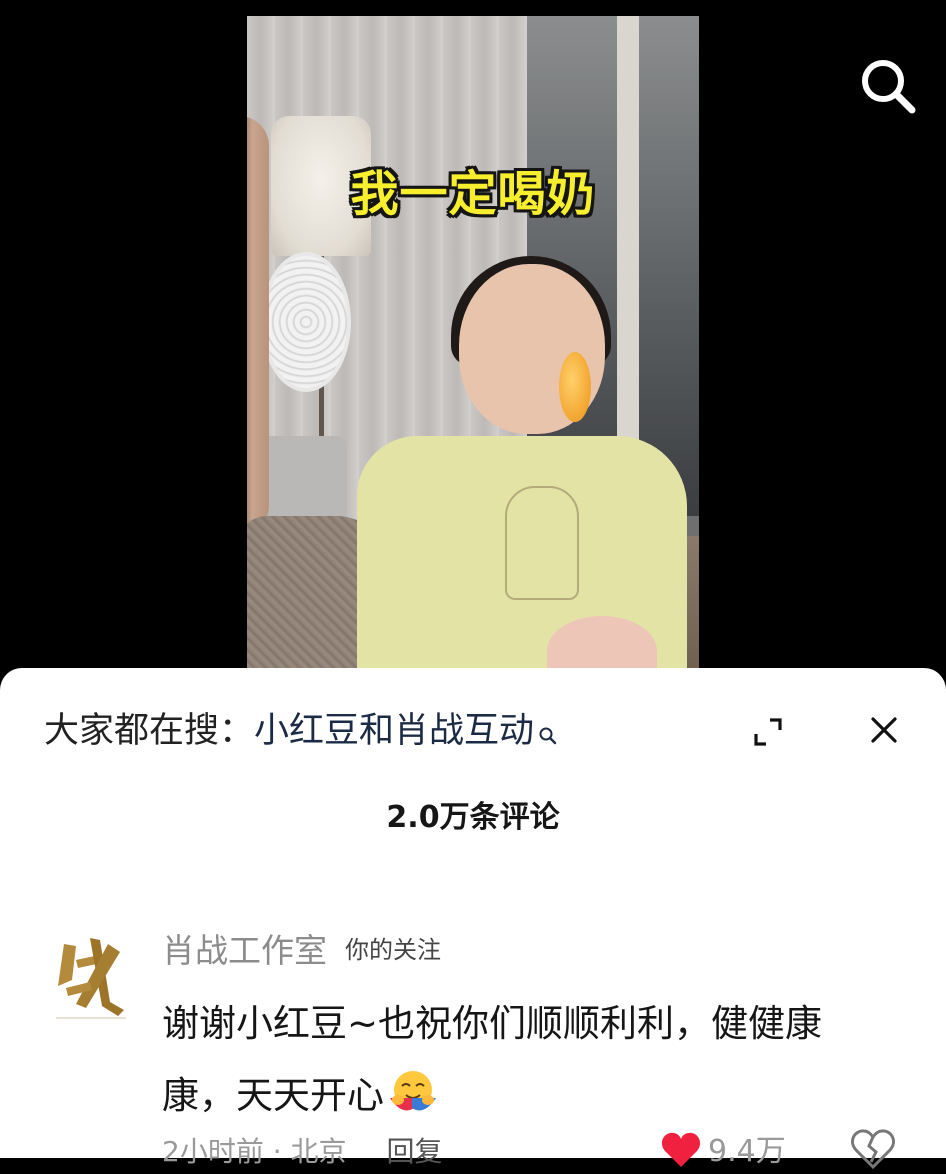 The width and height of the screenshot is (946, 1174). Describe the element at coordinates (393, 950) in the screenshot. I see `follow-tag: 你的关注` at that location.